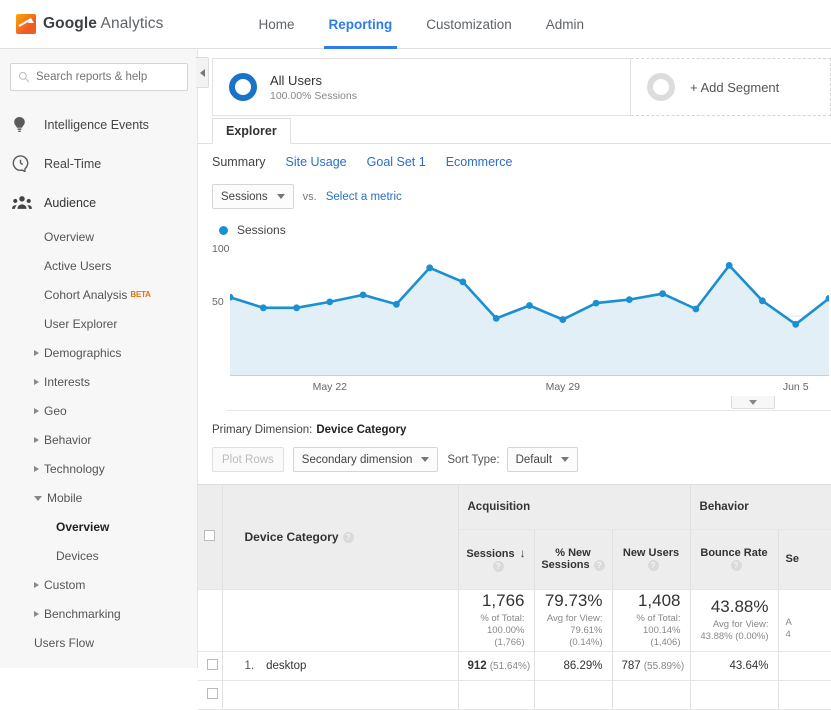 The height and width of the screenshot is (710, 831). Describe the element at coordinates (396, 162) in the screenshot. I see `subtab-goal-set-1: Goal Set 1` at that location.